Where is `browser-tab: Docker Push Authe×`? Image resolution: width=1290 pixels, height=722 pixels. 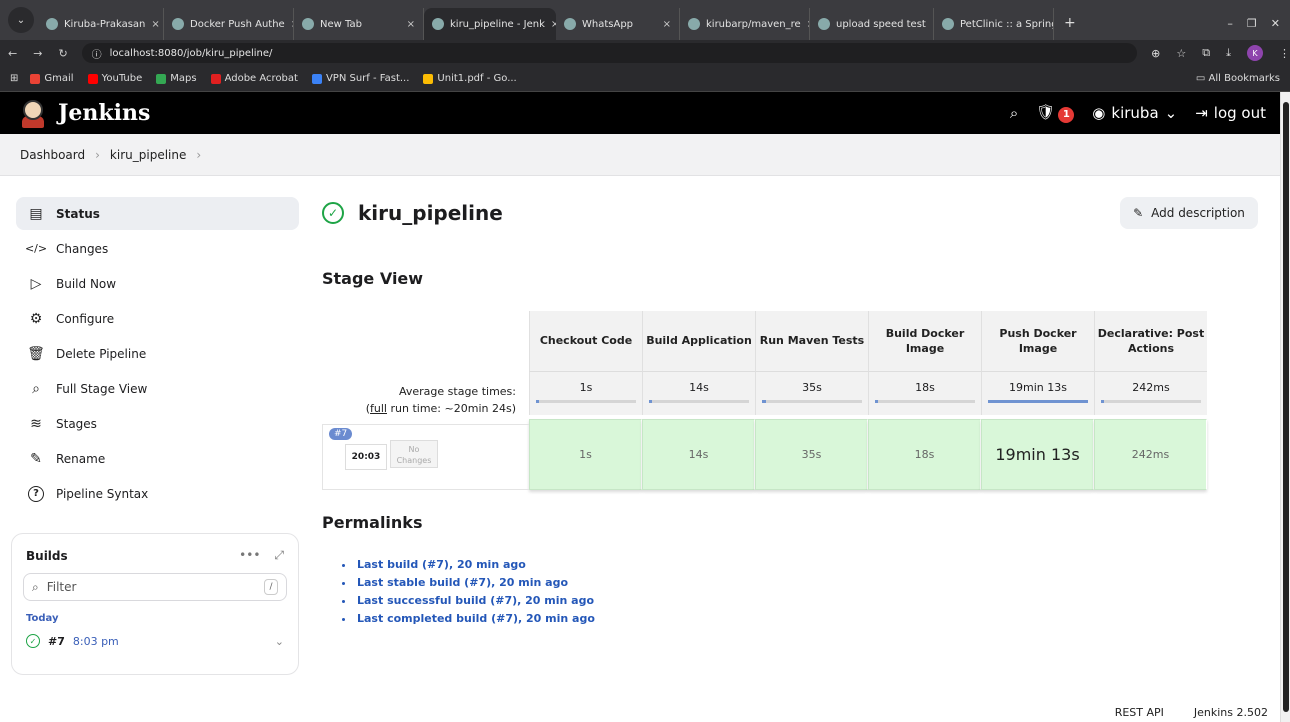
browser-tab: Docker Push Authe× is located at coordinates (229, 24).